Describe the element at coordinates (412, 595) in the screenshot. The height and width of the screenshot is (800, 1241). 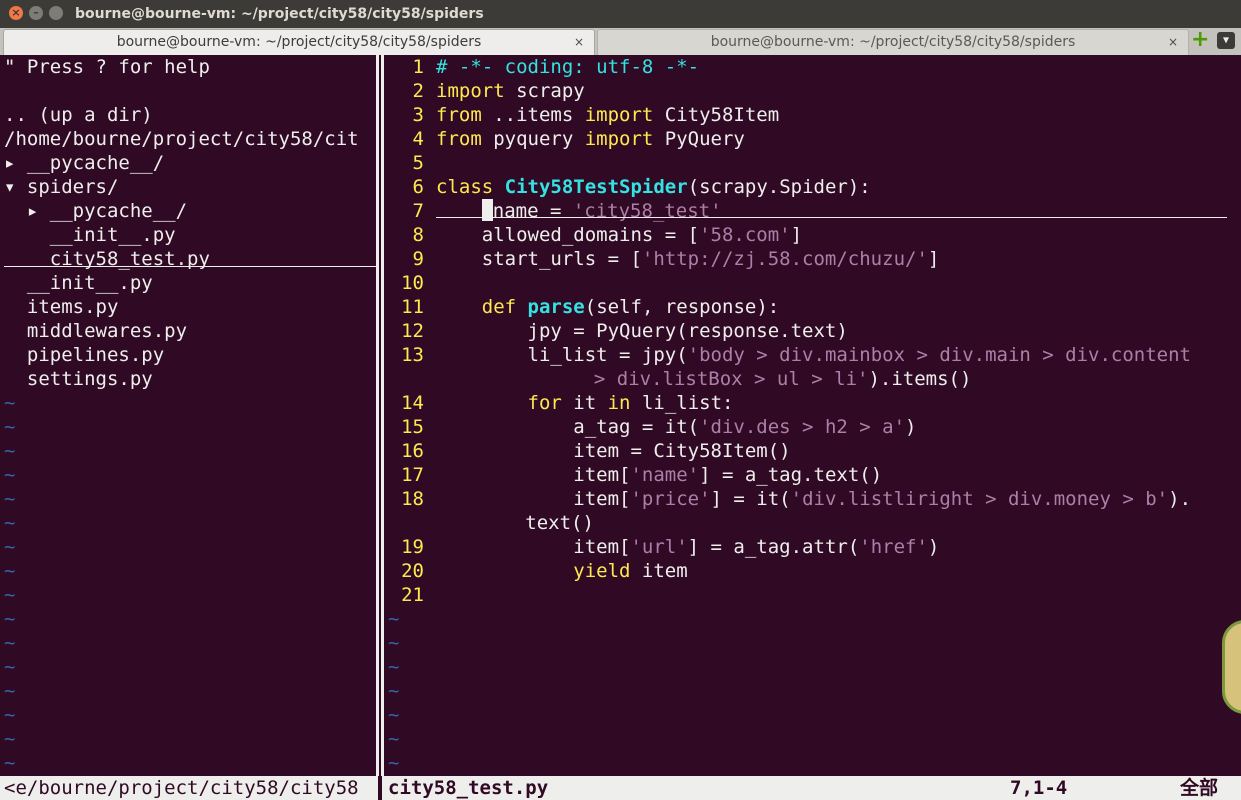
I see `code-line-21: 21` at that location.